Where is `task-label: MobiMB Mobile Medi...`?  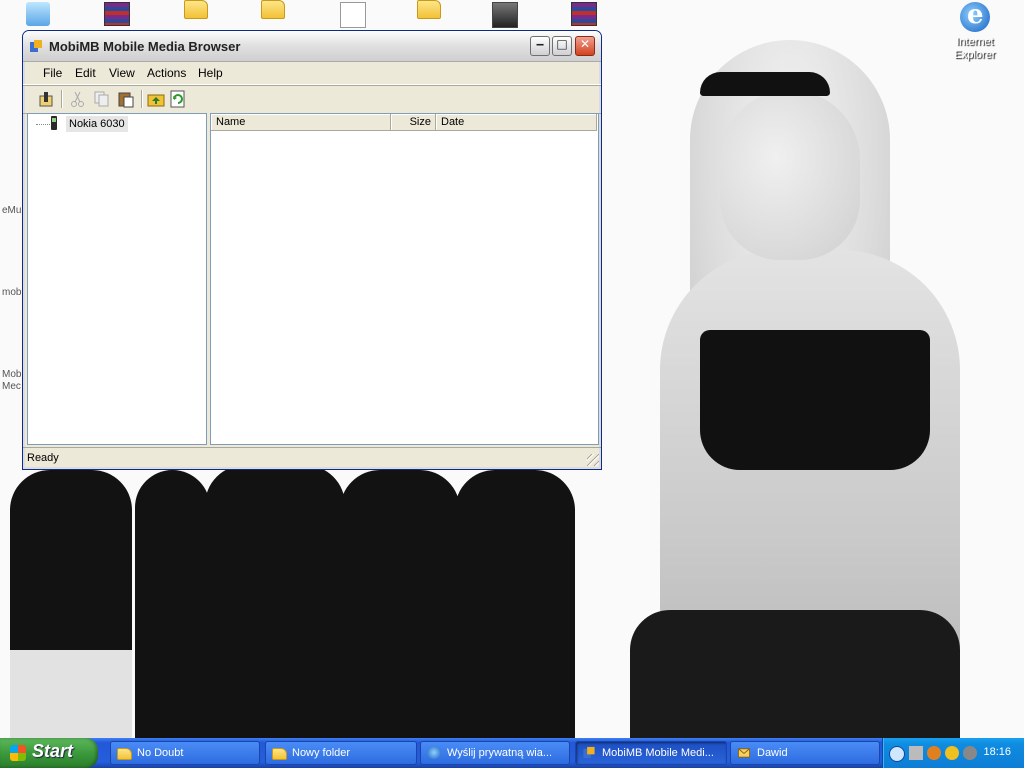
task-label: MobiMB Mobile Medi... is located at coordinates (658, 753).